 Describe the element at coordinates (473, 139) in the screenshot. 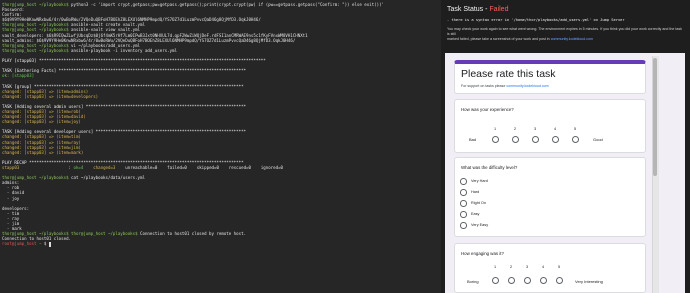

I see `scale-low-label: Bad` at that location.